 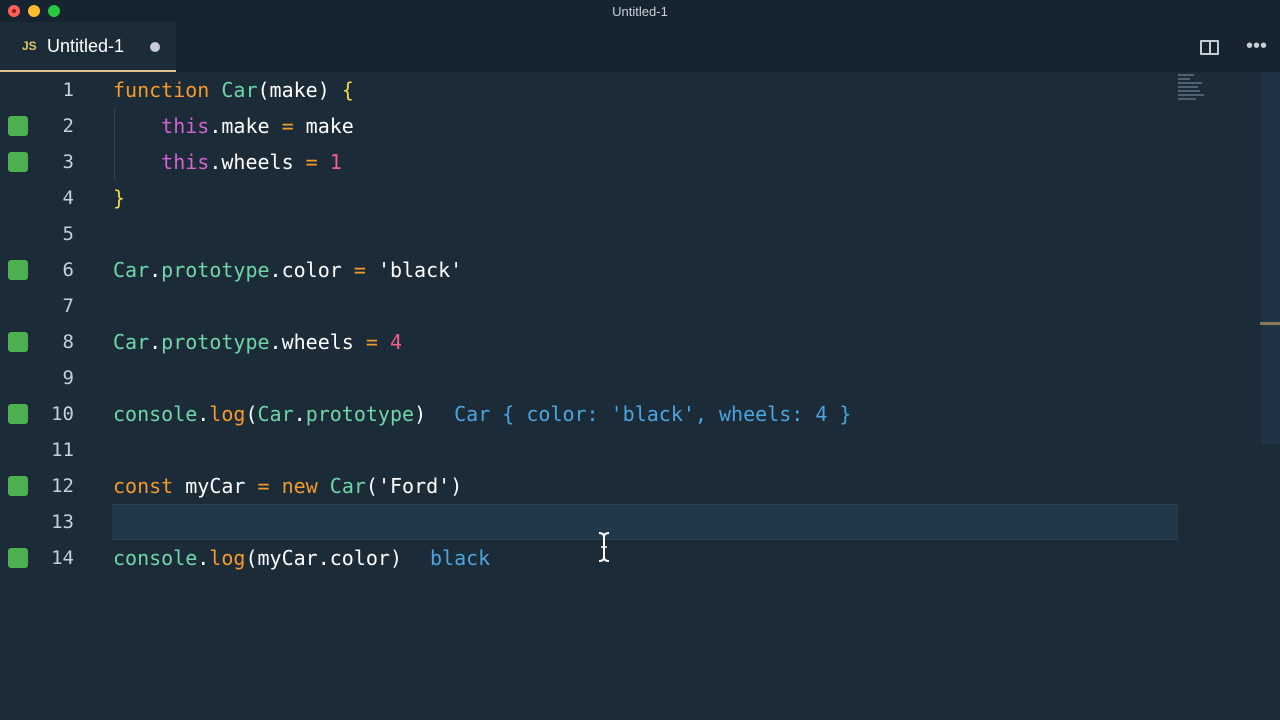 I want to click on line-number: 11, so click(x=62, y=450).